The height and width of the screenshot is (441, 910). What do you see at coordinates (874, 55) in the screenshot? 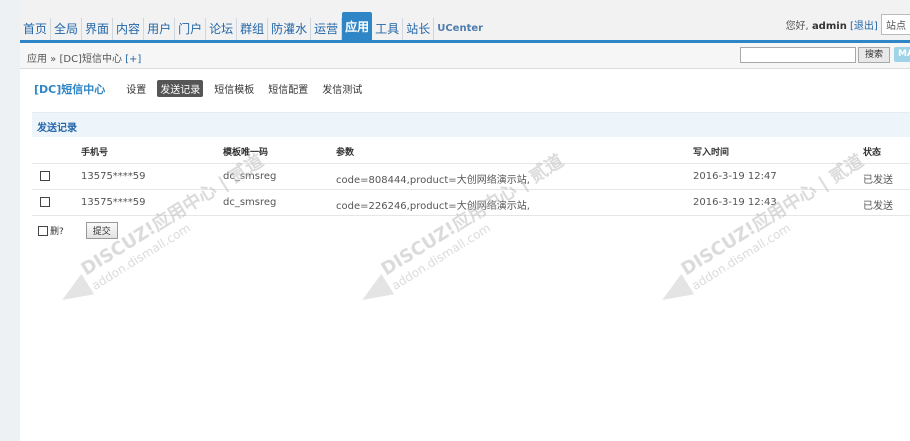
I see `search-button: 搜索` at bounding box center [874, 55].